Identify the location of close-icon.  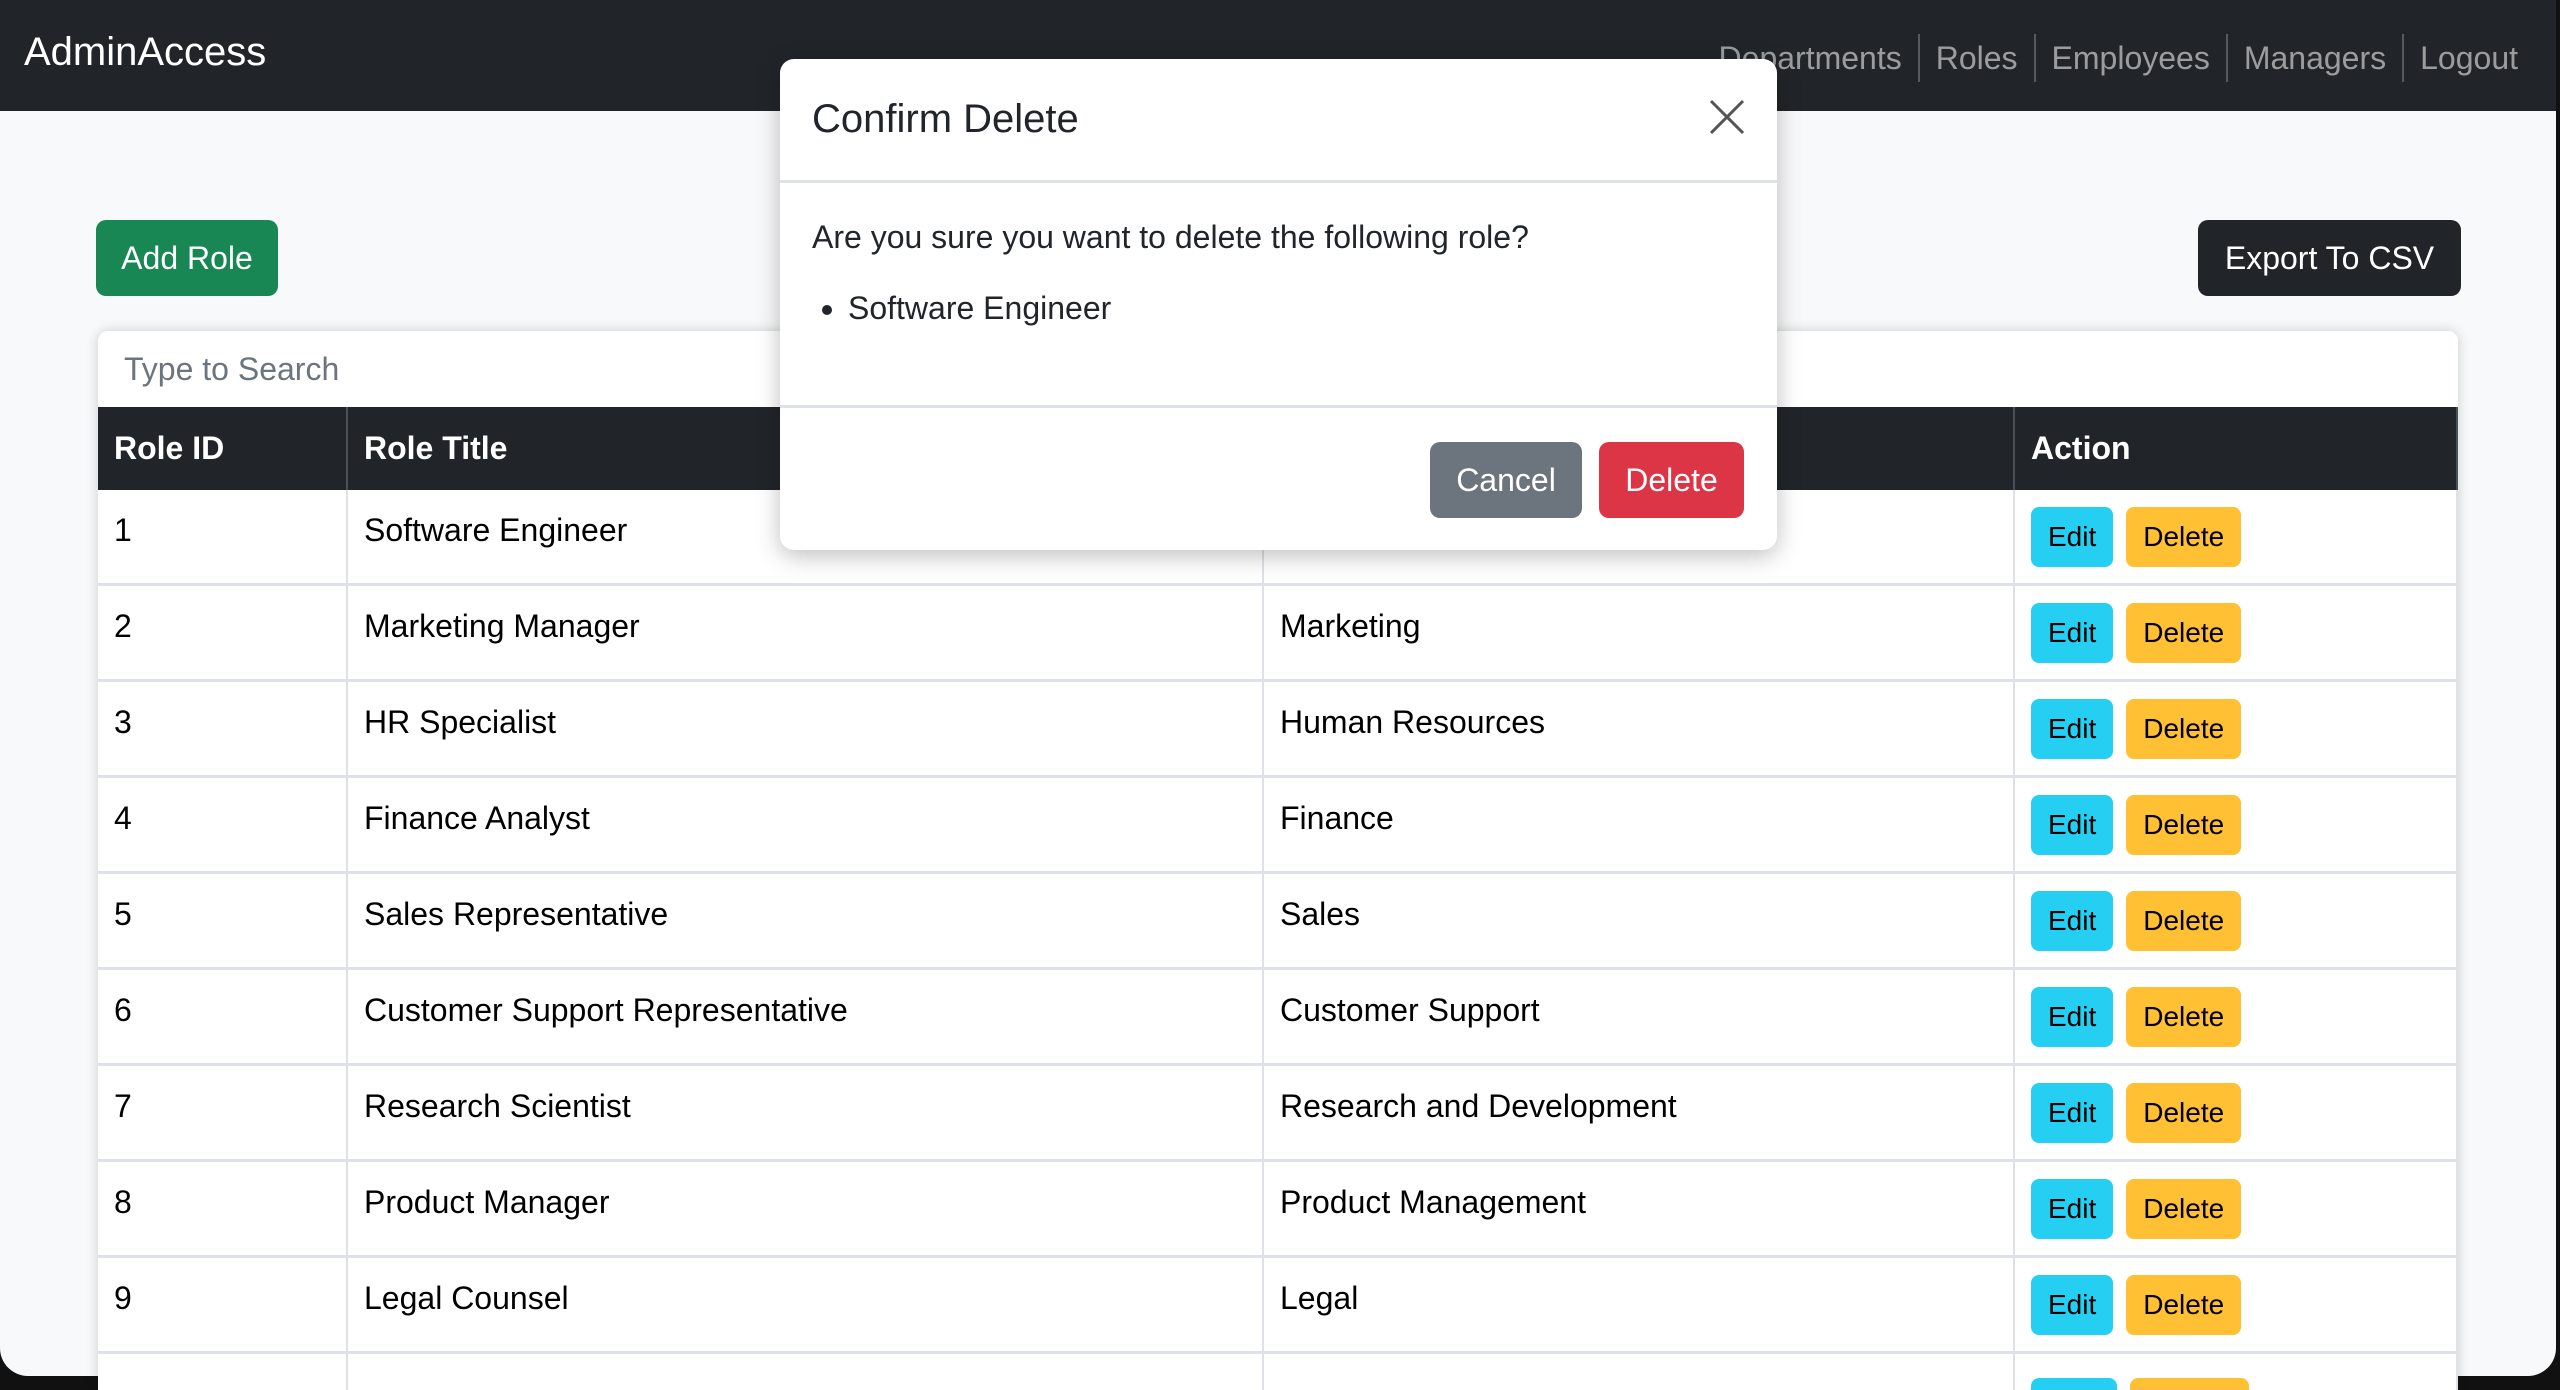
(1727, 117).